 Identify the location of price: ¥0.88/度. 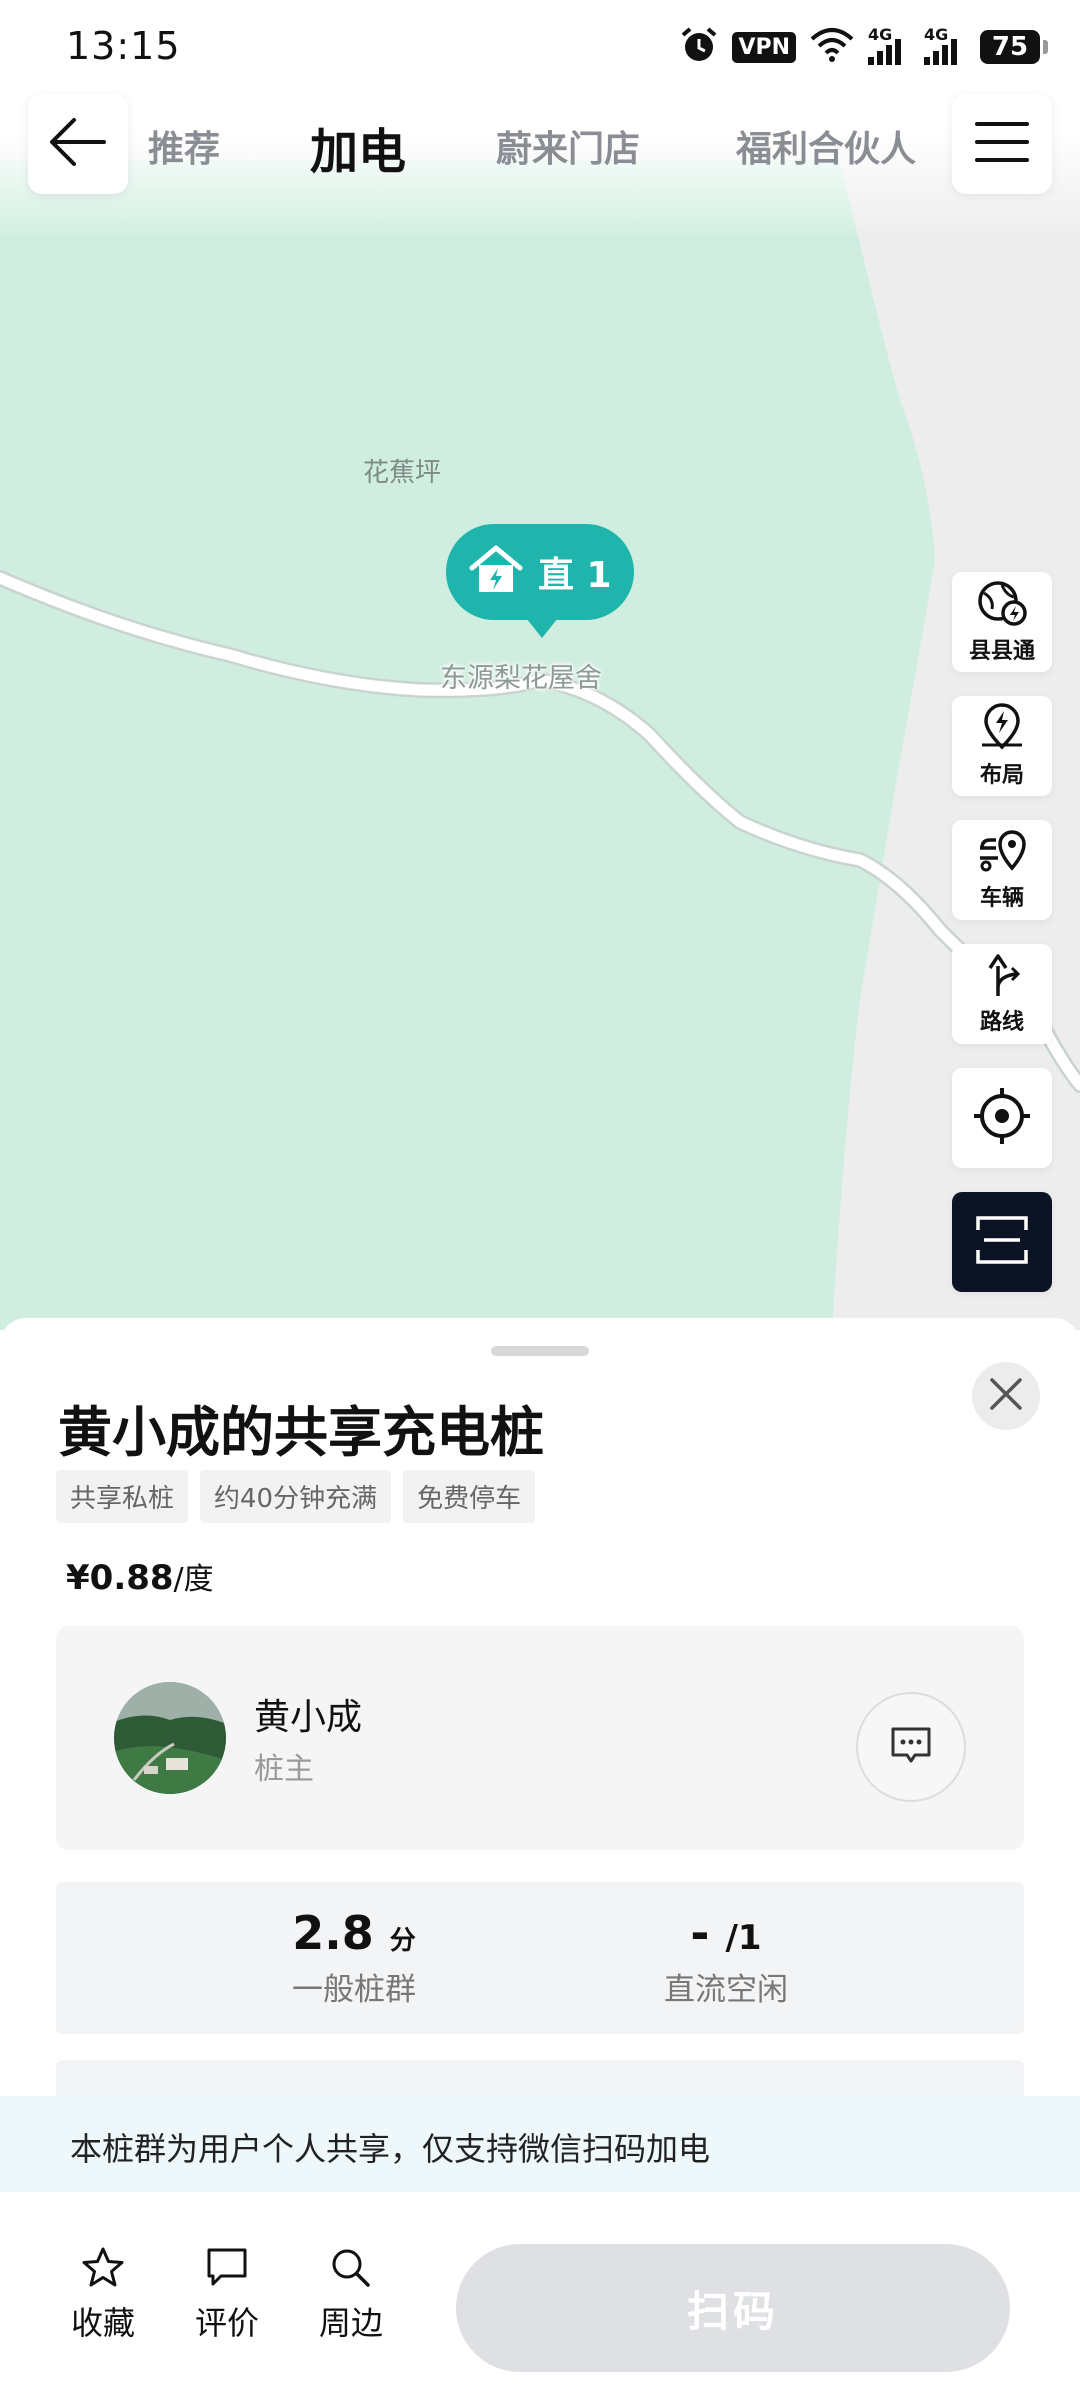
(140, 1576).